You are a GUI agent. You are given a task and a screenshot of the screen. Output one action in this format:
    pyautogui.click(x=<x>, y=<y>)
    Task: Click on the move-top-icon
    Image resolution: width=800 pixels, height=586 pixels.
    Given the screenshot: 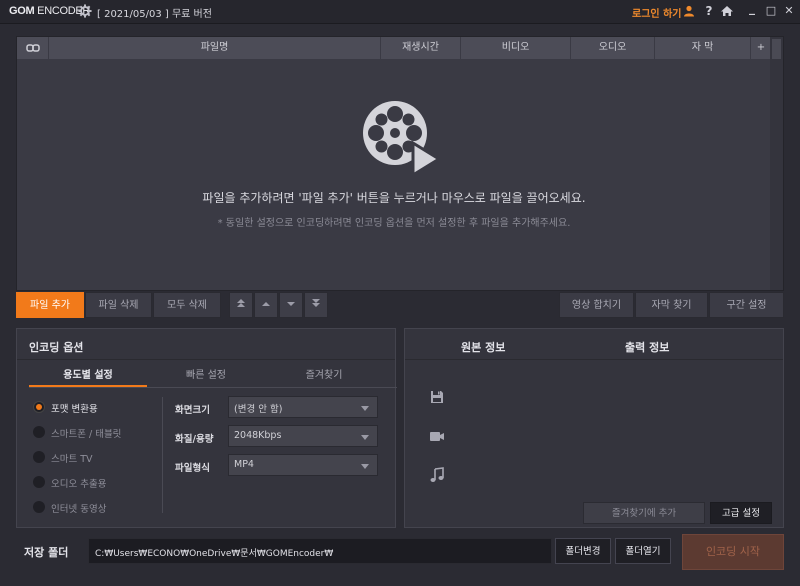 What is the action you would take?
    pyautogui.click(x=241, y=303)
    